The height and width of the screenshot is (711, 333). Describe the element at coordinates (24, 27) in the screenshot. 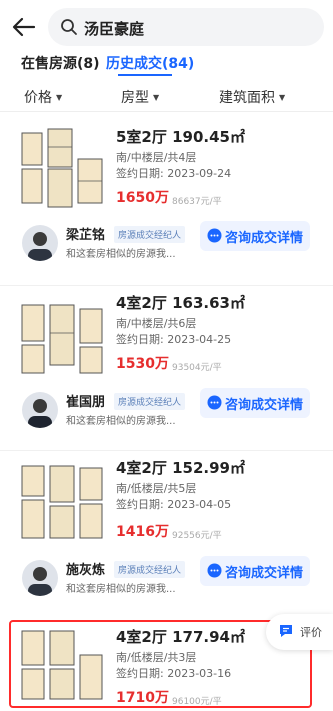

I see `back-arrow-icon` at that location.